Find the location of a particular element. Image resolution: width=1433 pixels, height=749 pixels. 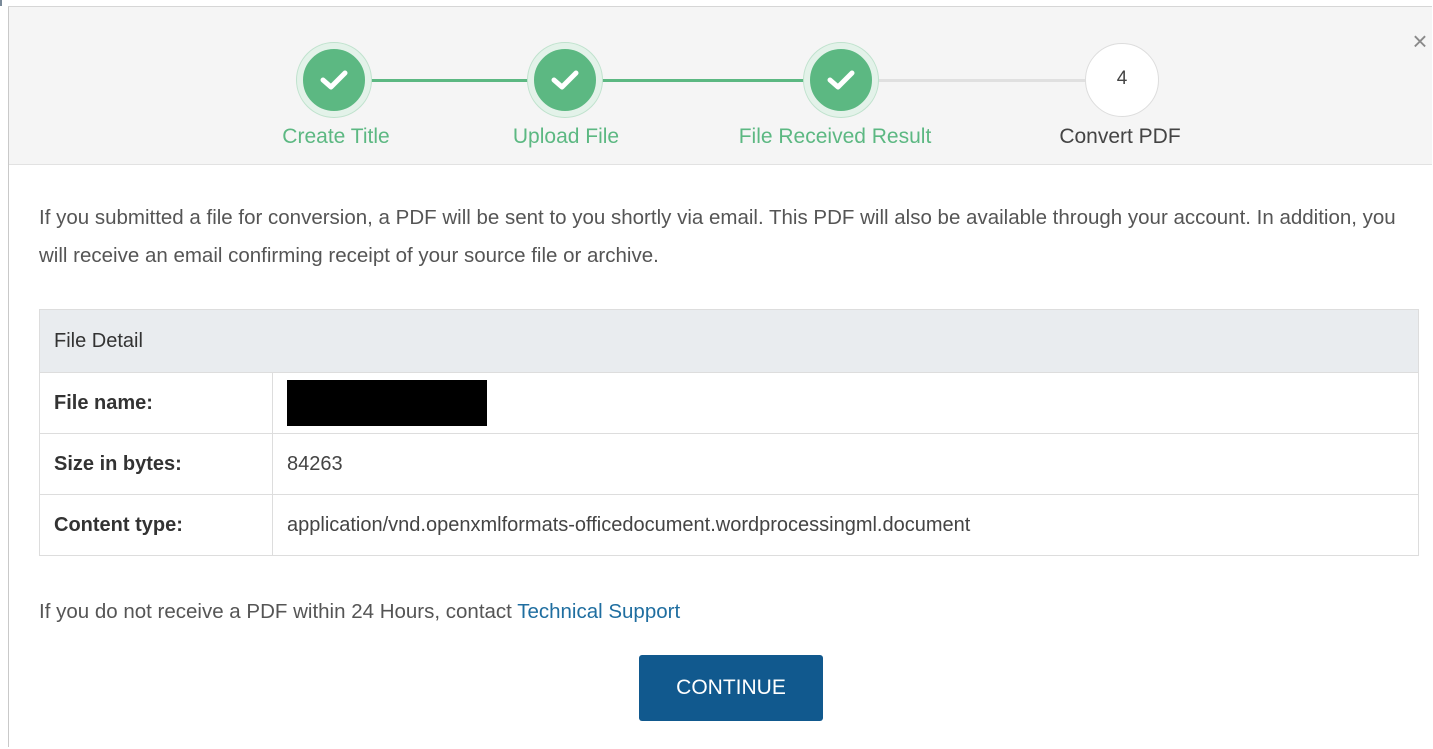

table-row: Size in bytes: 84263 is located at coordinates (729, 464).